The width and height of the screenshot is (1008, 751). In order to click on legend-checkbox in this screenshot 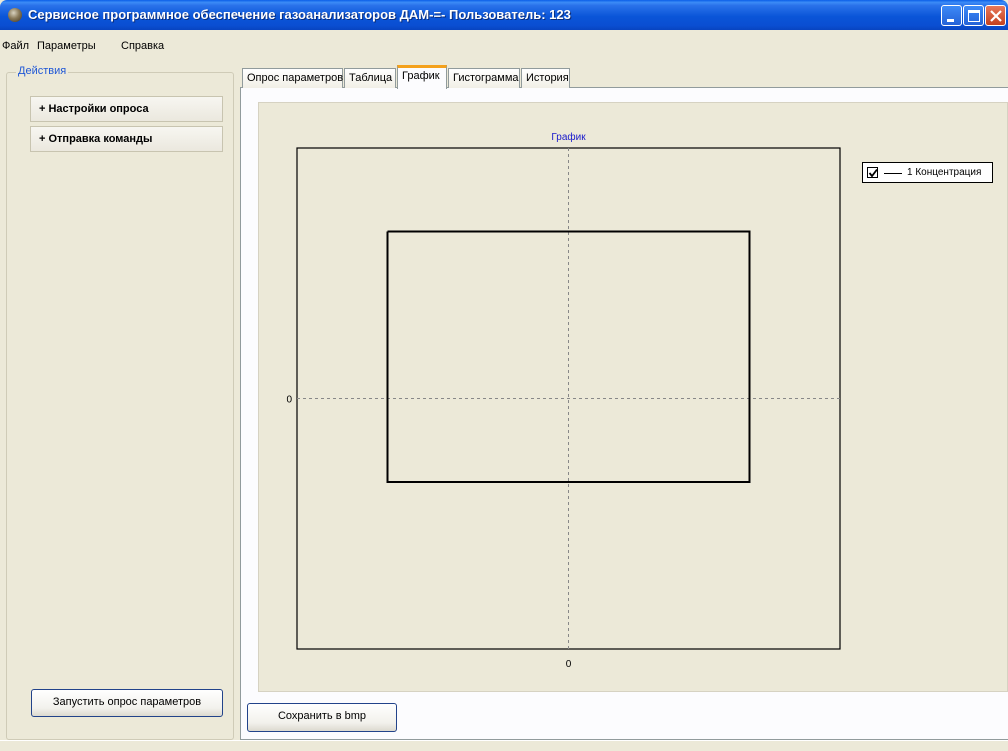, I will do `click(872, 172)`.